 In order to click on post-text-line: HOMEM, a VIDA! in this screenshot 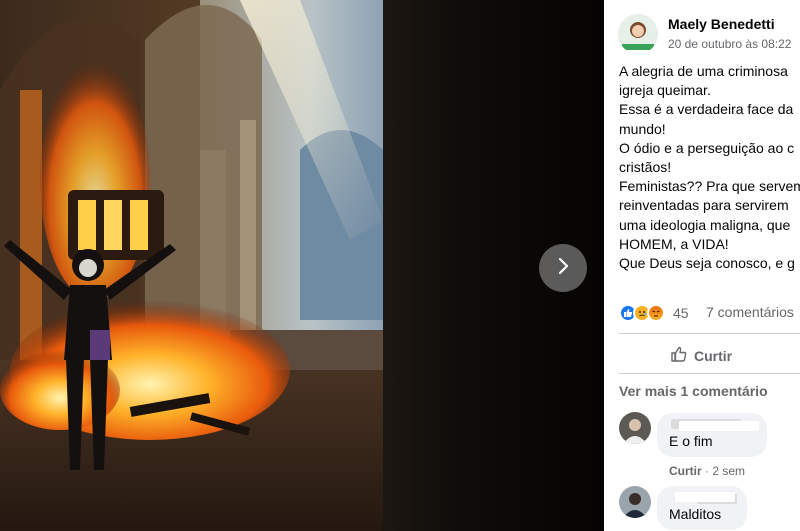, I will do `click(674, 243)`.